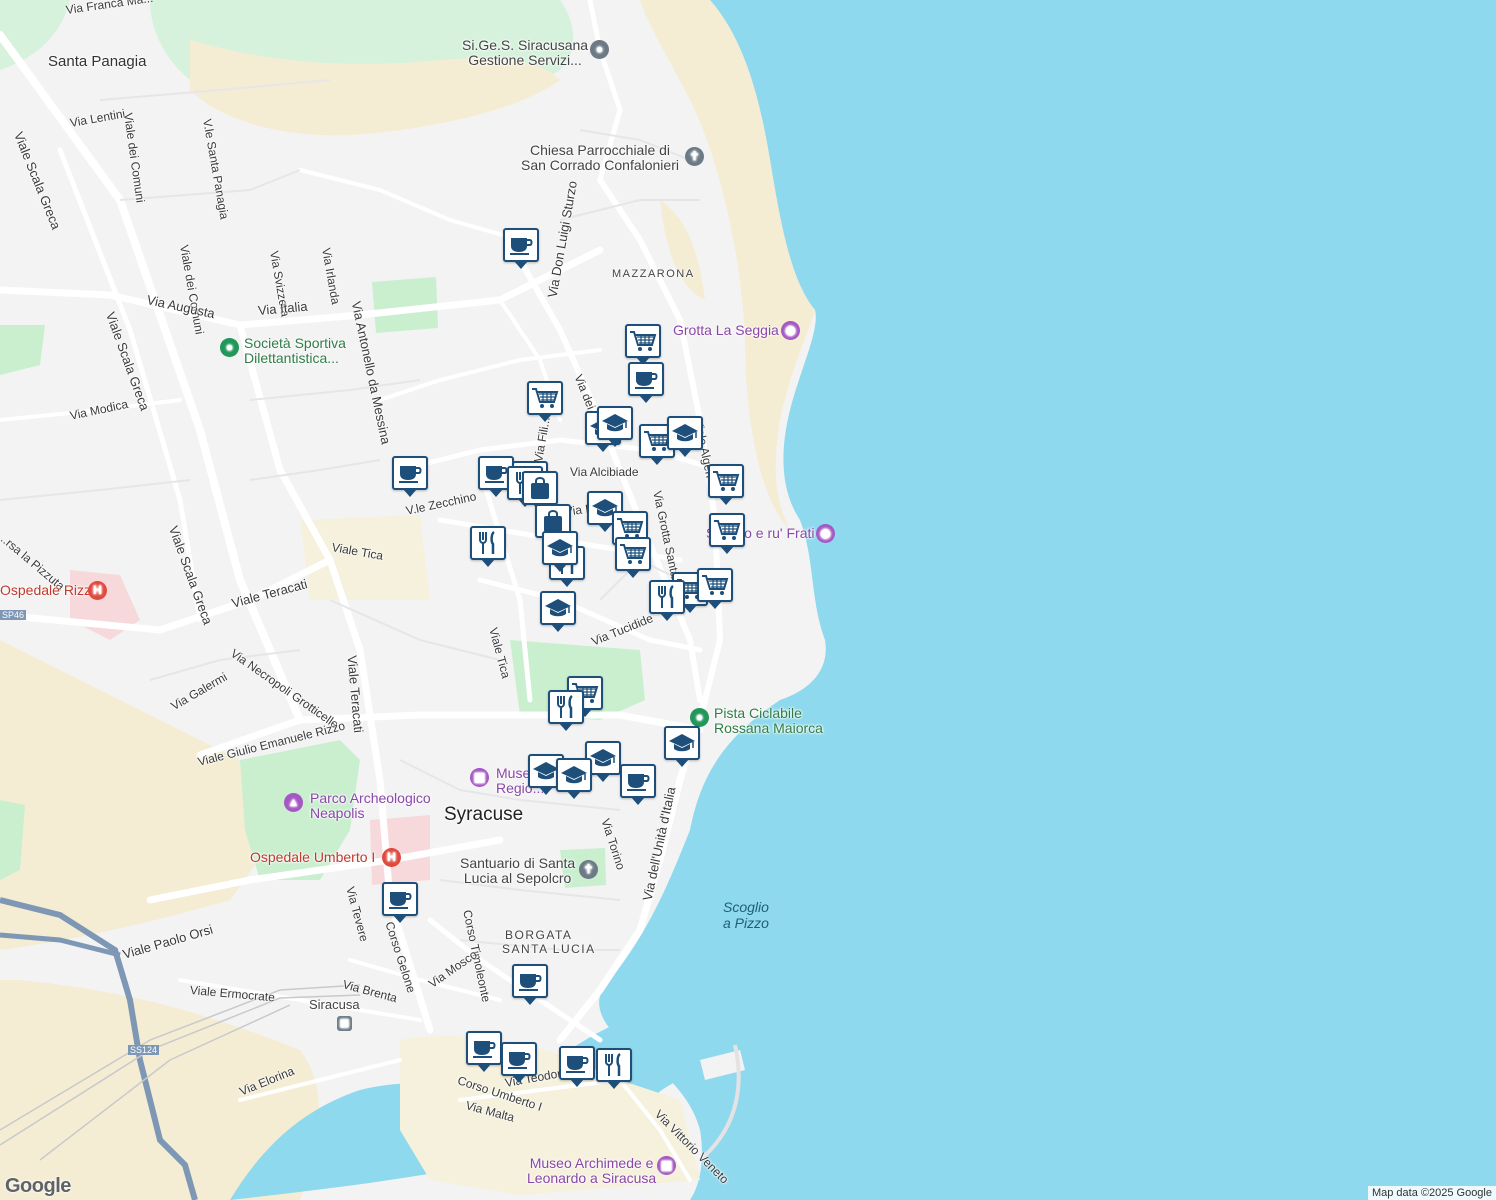 The width and height of the screenshot is (1496, 1200). I want to click on monument-icon: ▲, so click(293, 802).